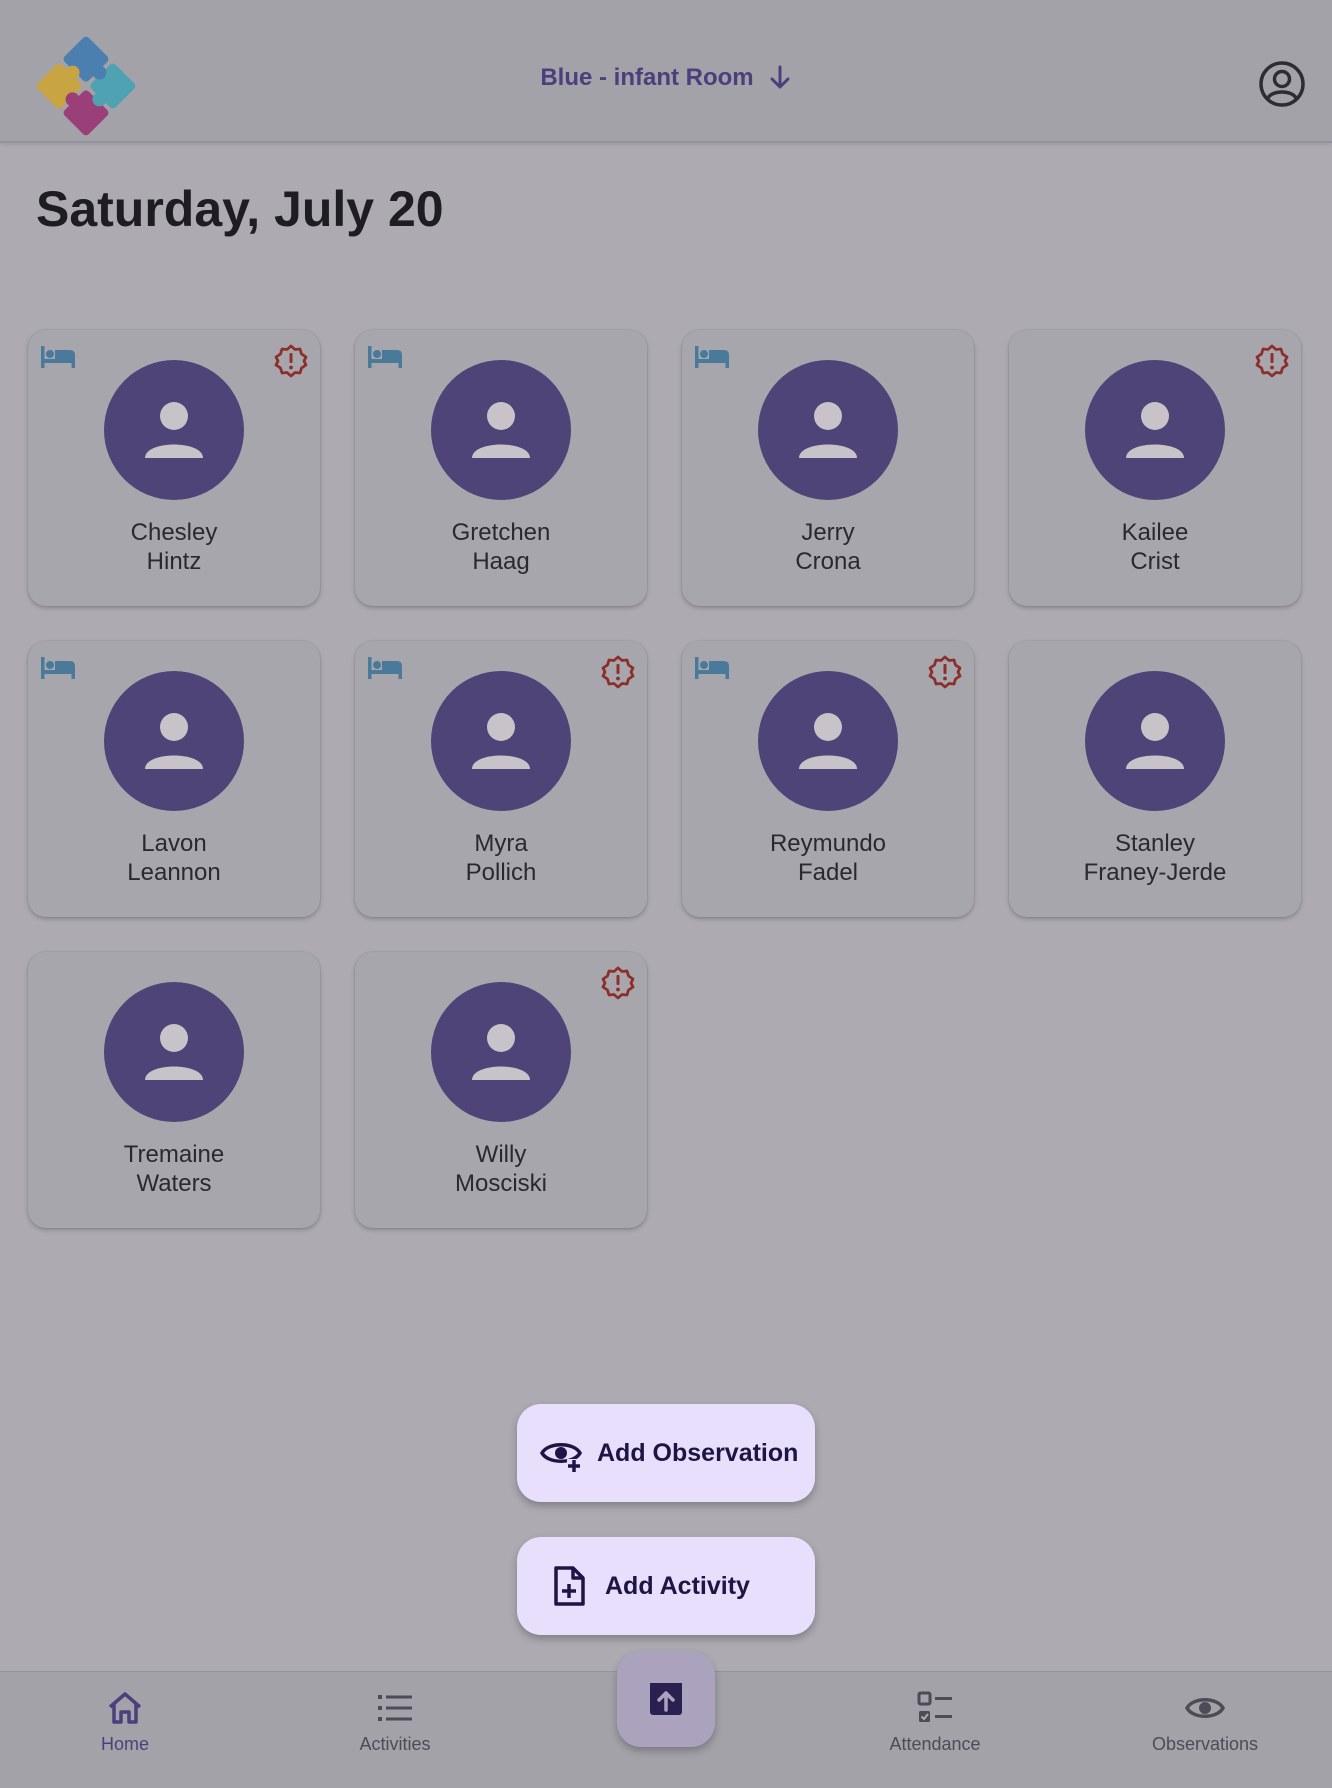 Image resolution: width=1332 pixels, height=1788 pixels. I want to click on child-last-name: Fadel, so click(828, 872).